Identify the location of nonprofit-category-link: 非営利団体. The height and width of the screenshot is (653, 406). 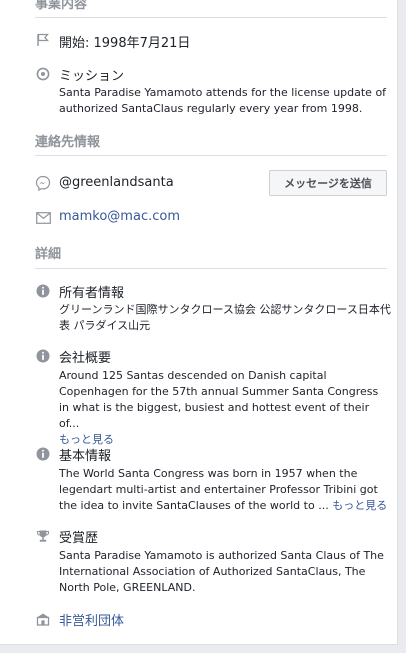
(91, 619).